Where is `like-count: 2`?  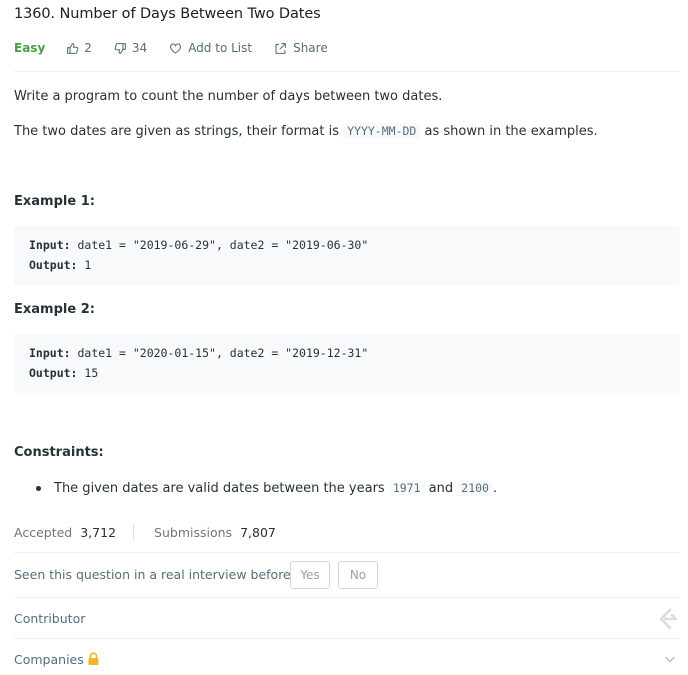 like-count: 2 is located at coordinates (88, 48).